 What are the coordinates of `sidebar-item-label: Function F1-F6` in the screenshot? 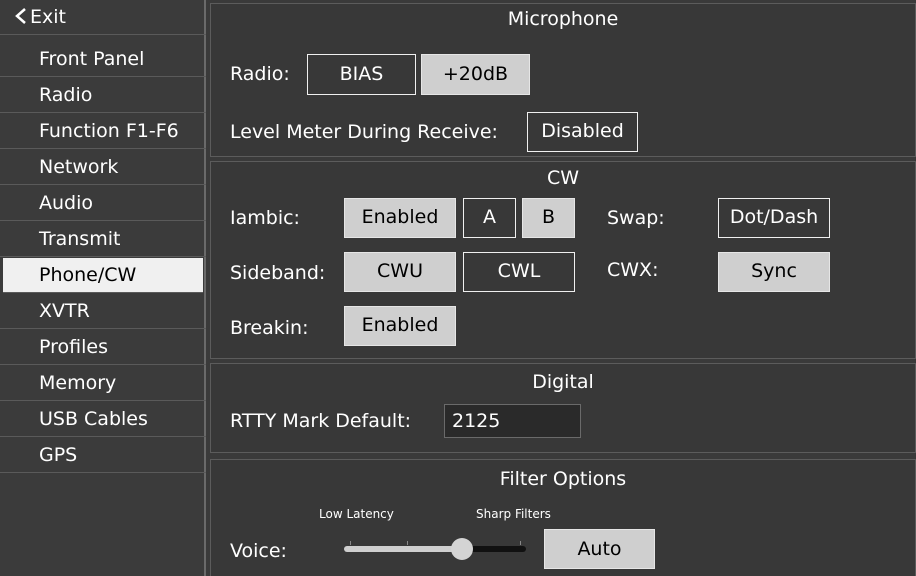 It's located at (109, 131).